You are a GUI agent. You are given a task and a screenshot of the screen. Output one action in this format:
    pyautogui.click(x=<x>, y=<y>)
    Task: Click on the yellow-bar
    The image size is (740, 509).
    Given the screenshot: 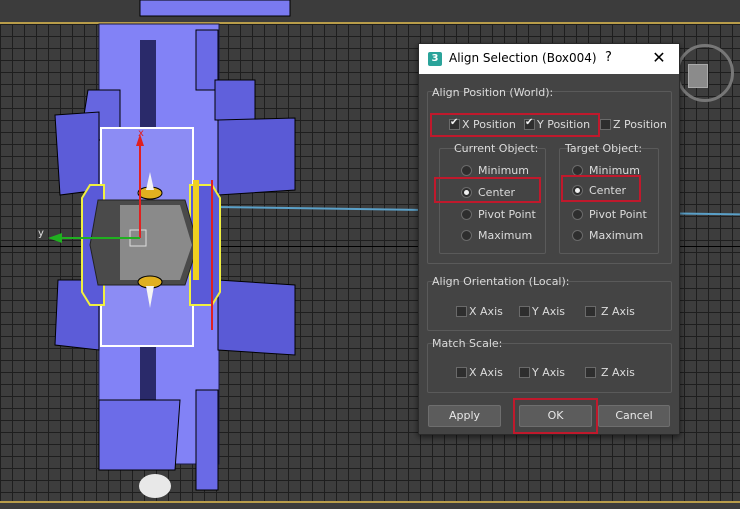 What is the action you would take?
    pyautogui.click(x=196, y=230)
    